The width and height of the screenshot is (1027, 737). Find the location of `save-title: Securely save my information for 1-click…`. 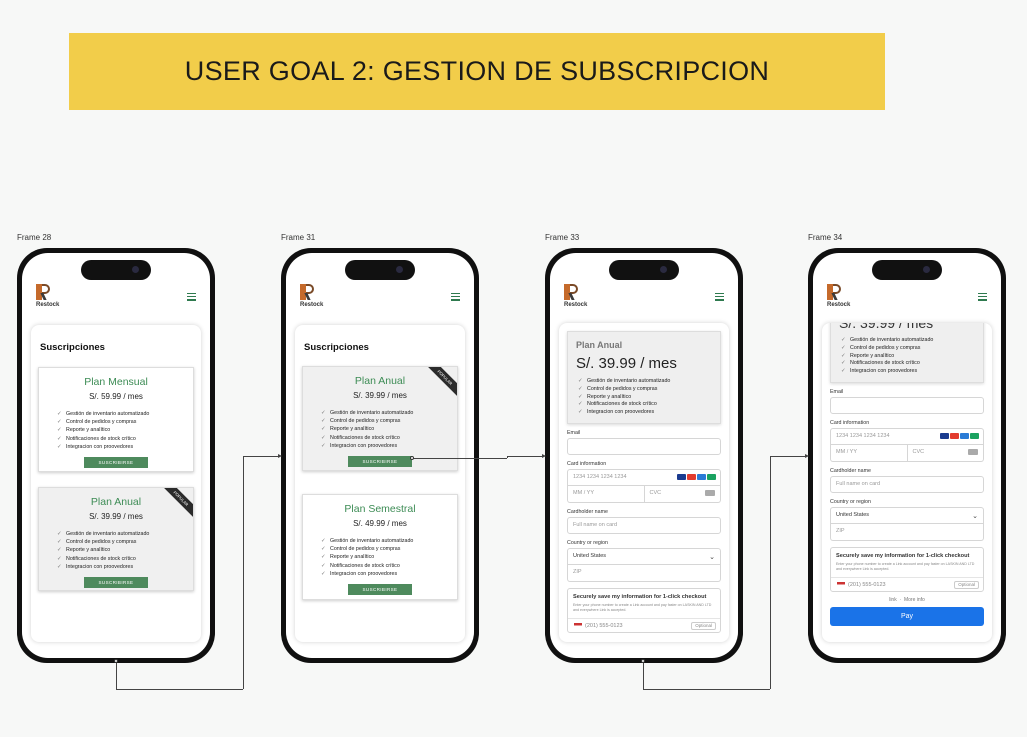

save-title: Securely save my information for 1-click… is located at coordinates (640, 596).